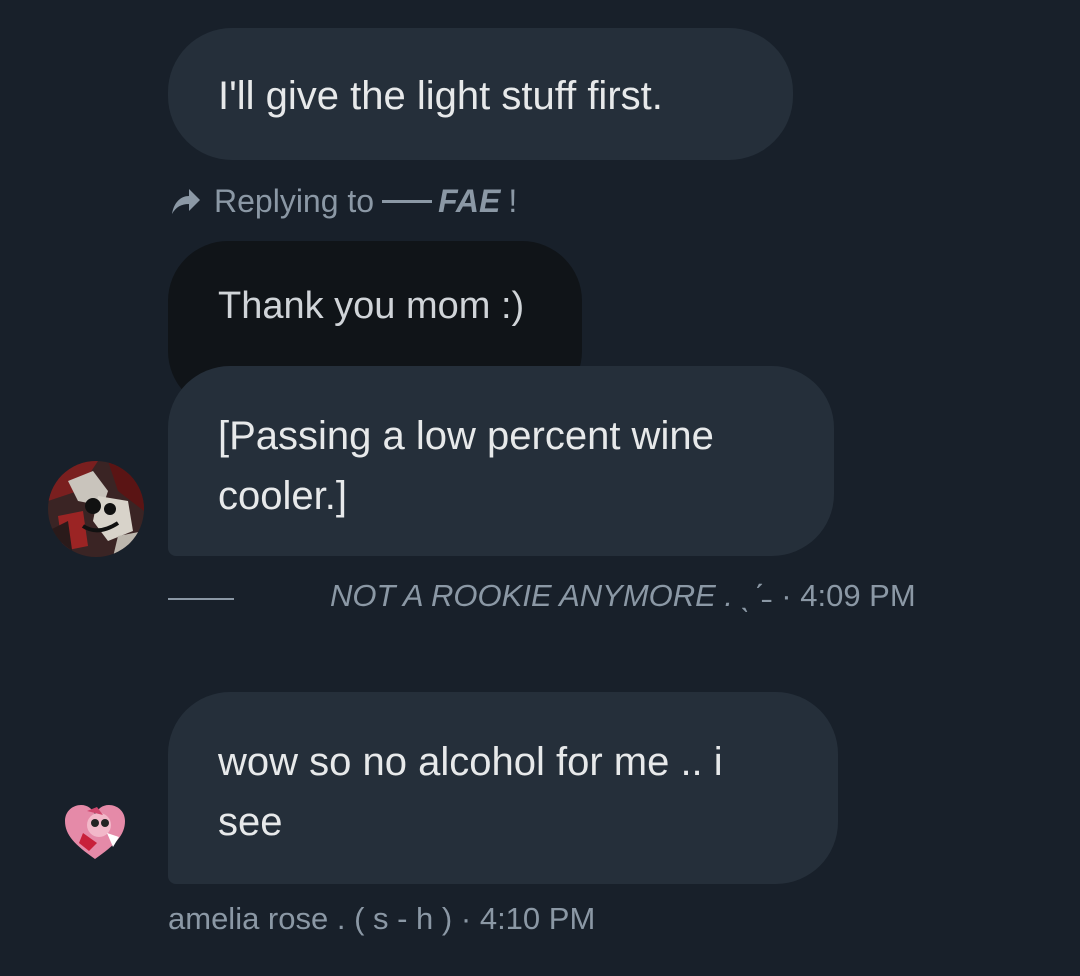 This screenshot has height=976, width=1080. What do you see at coordinates (480, 94) in the screenshot?
I see `message-bubble: I'll give the light stuff first.` at bounding box center [480, 94].